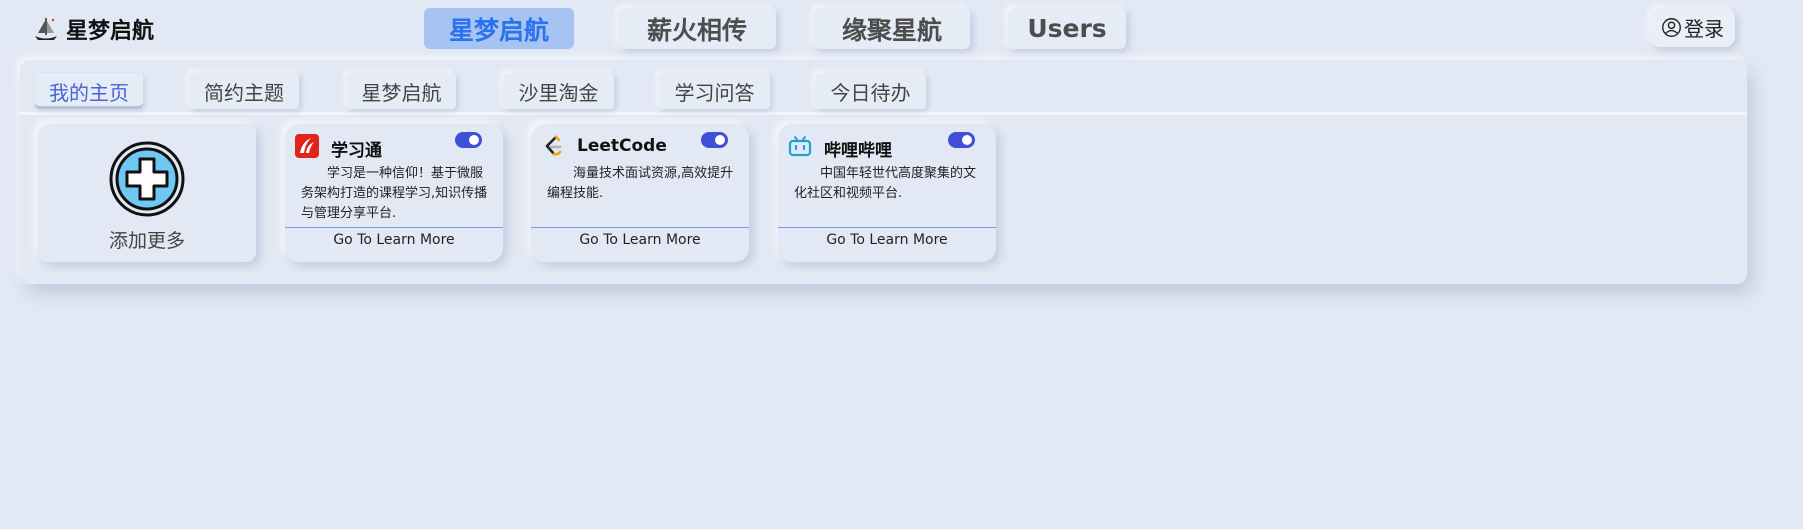 The height and width of the screenshot is (530, 1803). What do you see at coordinates (147, 179) in the screenshot?
I see `plus-circle-icon` at bounding box center [147, 179].